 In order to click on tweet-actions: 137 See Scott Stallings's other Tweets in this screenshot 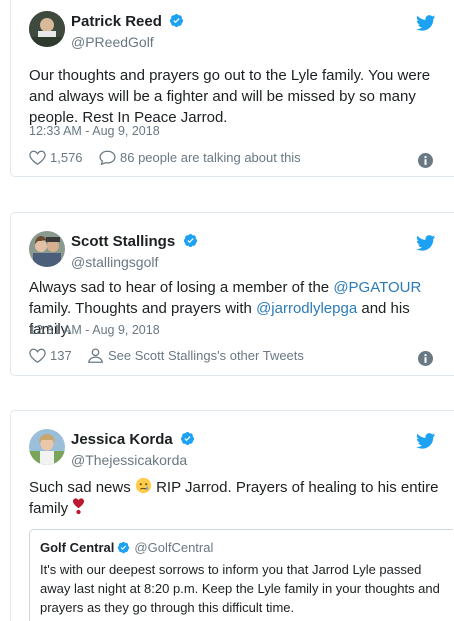, I will do `click(233, 357)`.